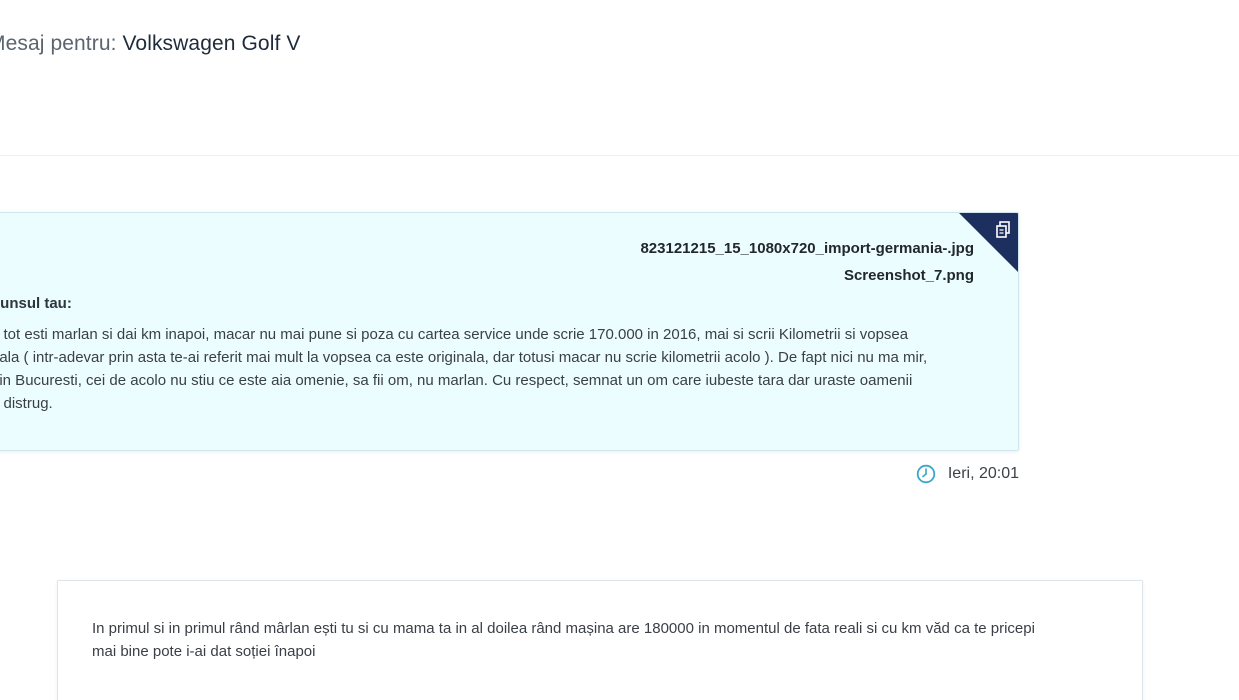 The height and width of the screenshot is (700, 1239). What do you see at coordinates (983, 473) in the screenshot?
I see `timestamp-text: Ieri, 20:01` at bounding box center [983, 473].